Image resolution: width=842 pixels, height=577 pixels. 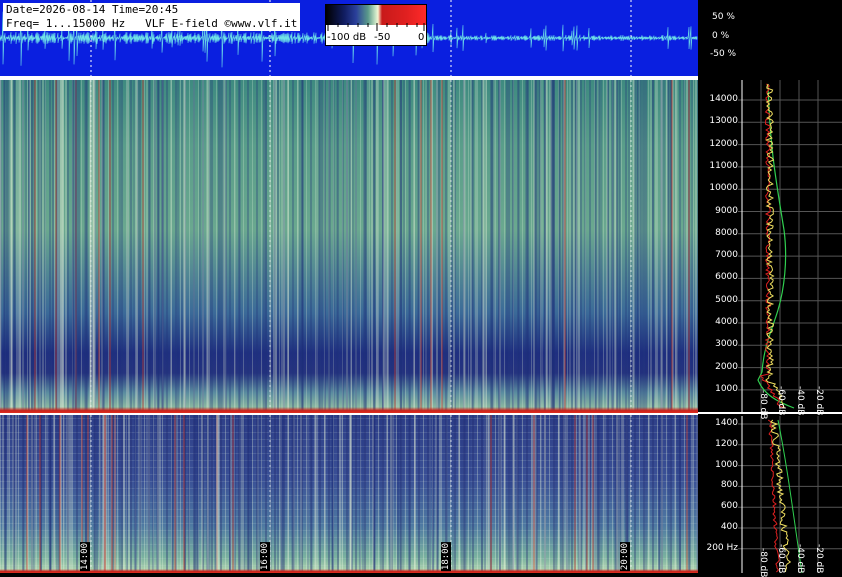 What do you see at coordinates (723, 143) in the screenshot?
I see `freq-tick-label: 12000` at bounding box center [723, 143].